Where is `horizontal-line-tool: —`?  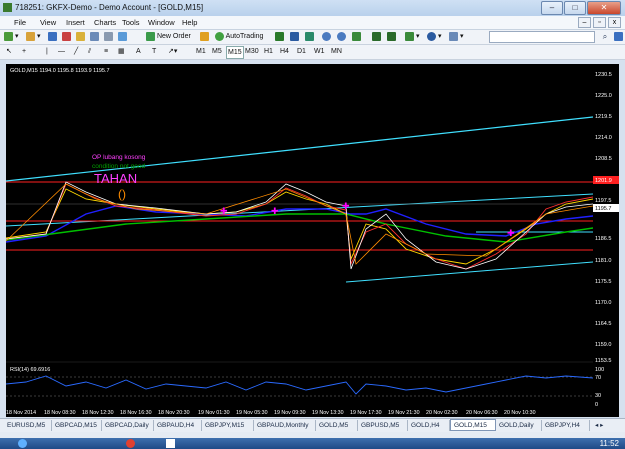 horizontal-line-tool: — is located at coordinates (61, 51).